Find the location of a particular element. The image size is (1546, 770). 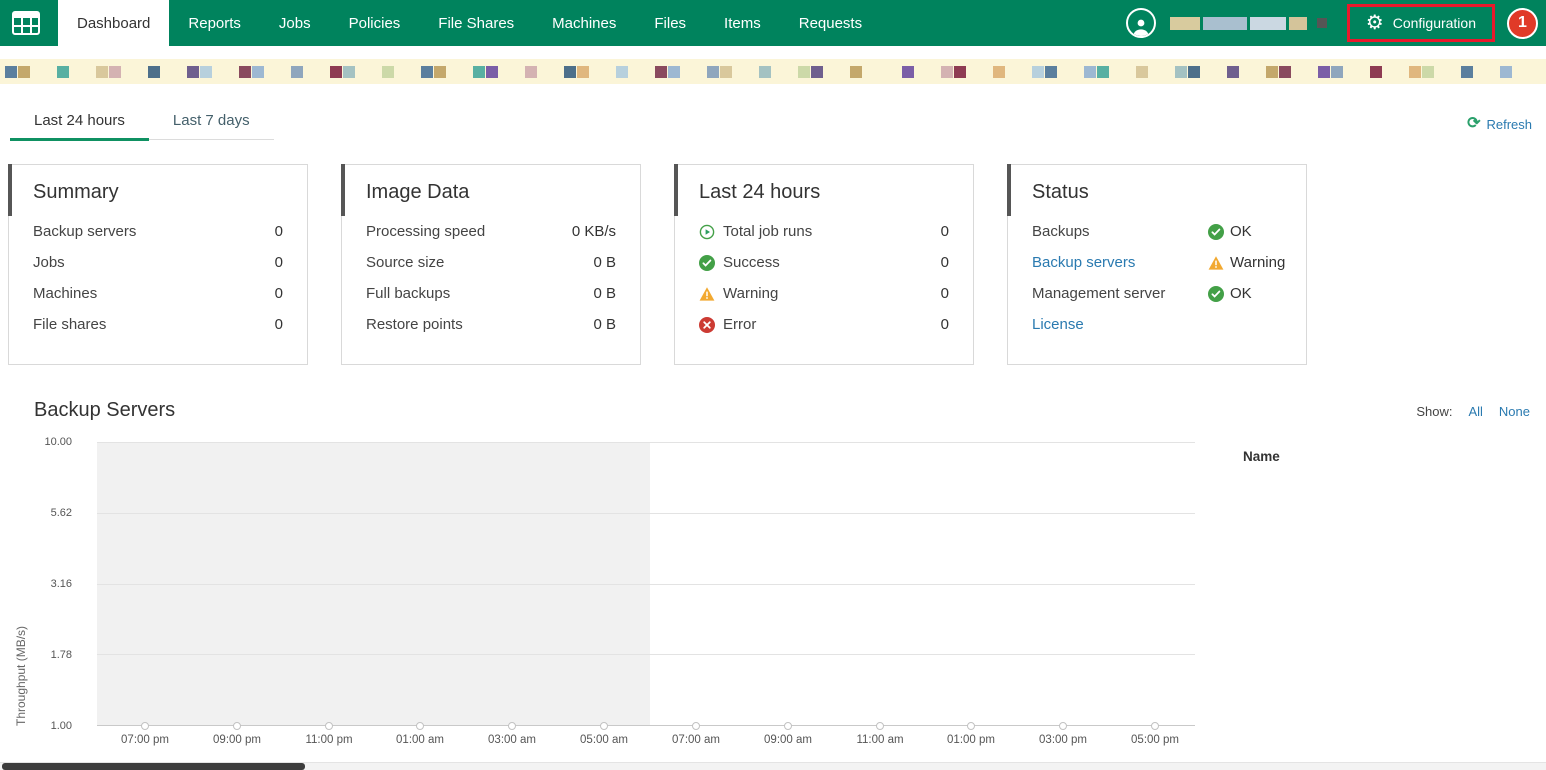

row-label: Backups is located at coordinates (1061, 231).